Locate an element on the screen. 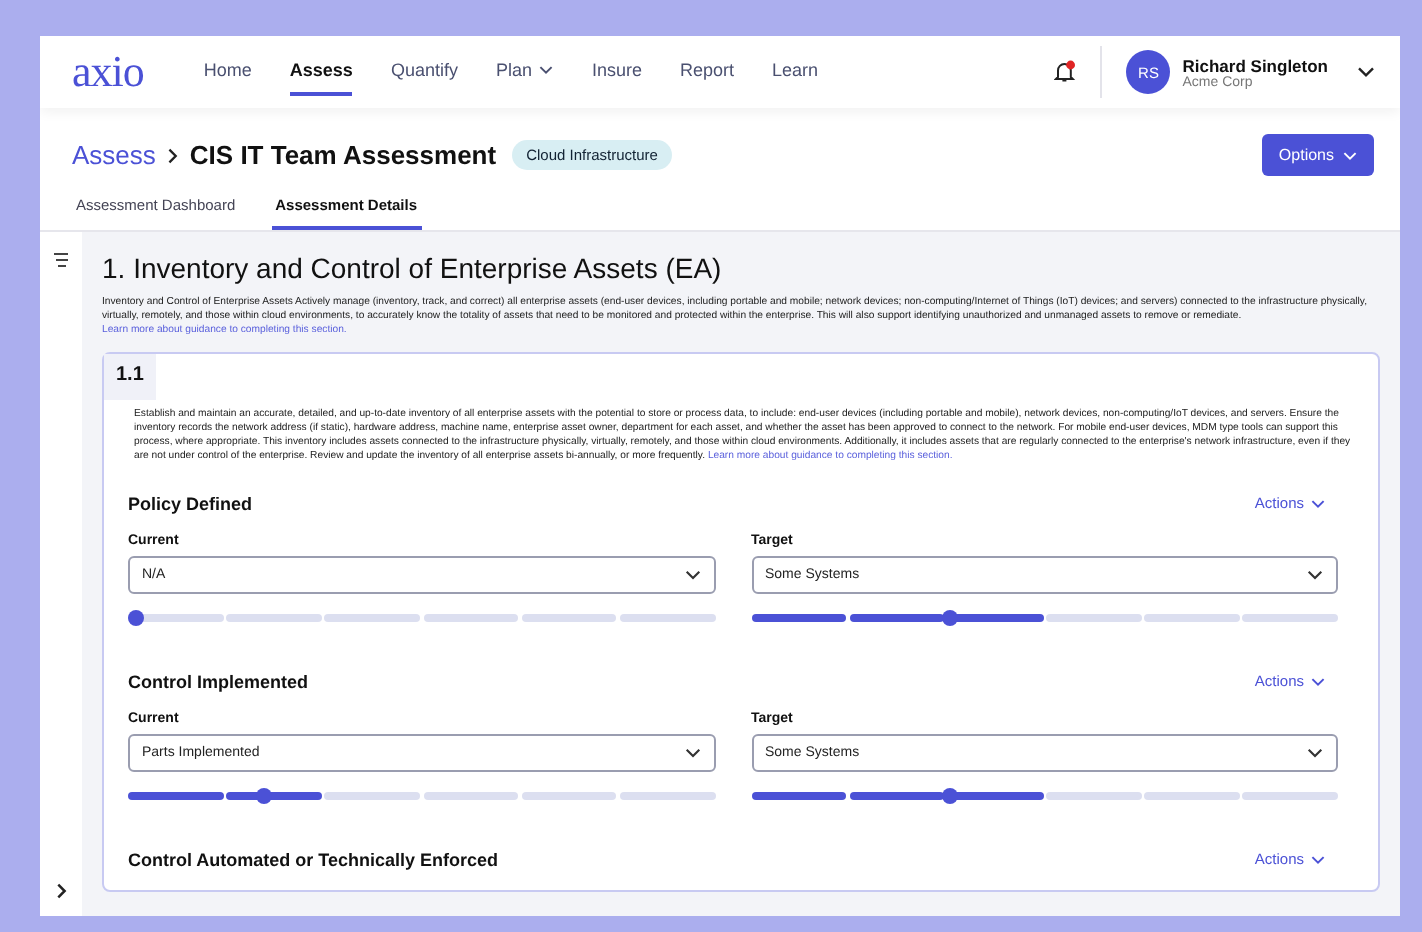  bell-icon is located at coordinates (1065, 72).